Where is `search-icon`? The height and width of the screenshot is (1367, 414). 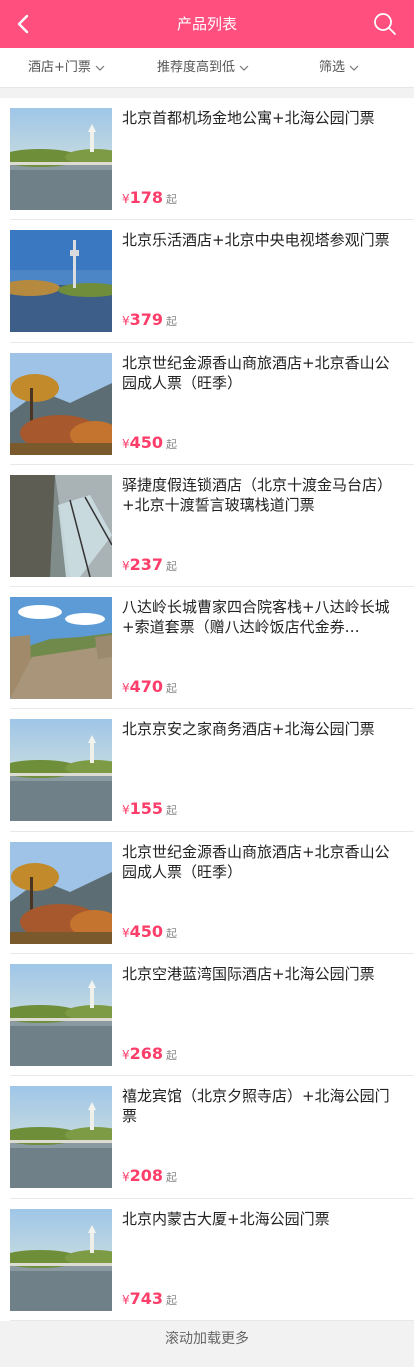 search-icon is located at coordinates (385, 24).